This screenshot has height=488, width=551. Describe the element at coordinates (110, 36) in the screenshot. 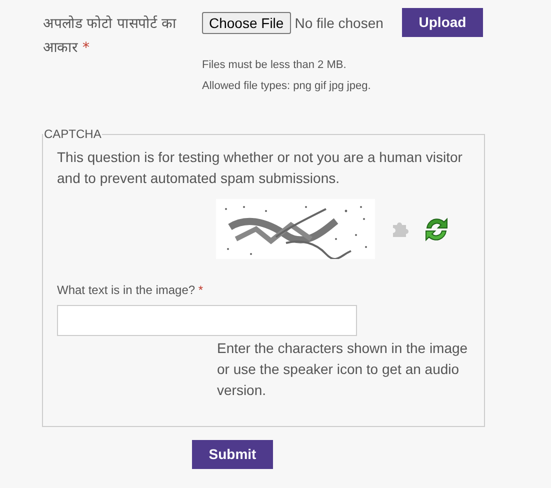

I see `field-label: अपलोड फोटो पासपोर्ट का आकार *` at that location.